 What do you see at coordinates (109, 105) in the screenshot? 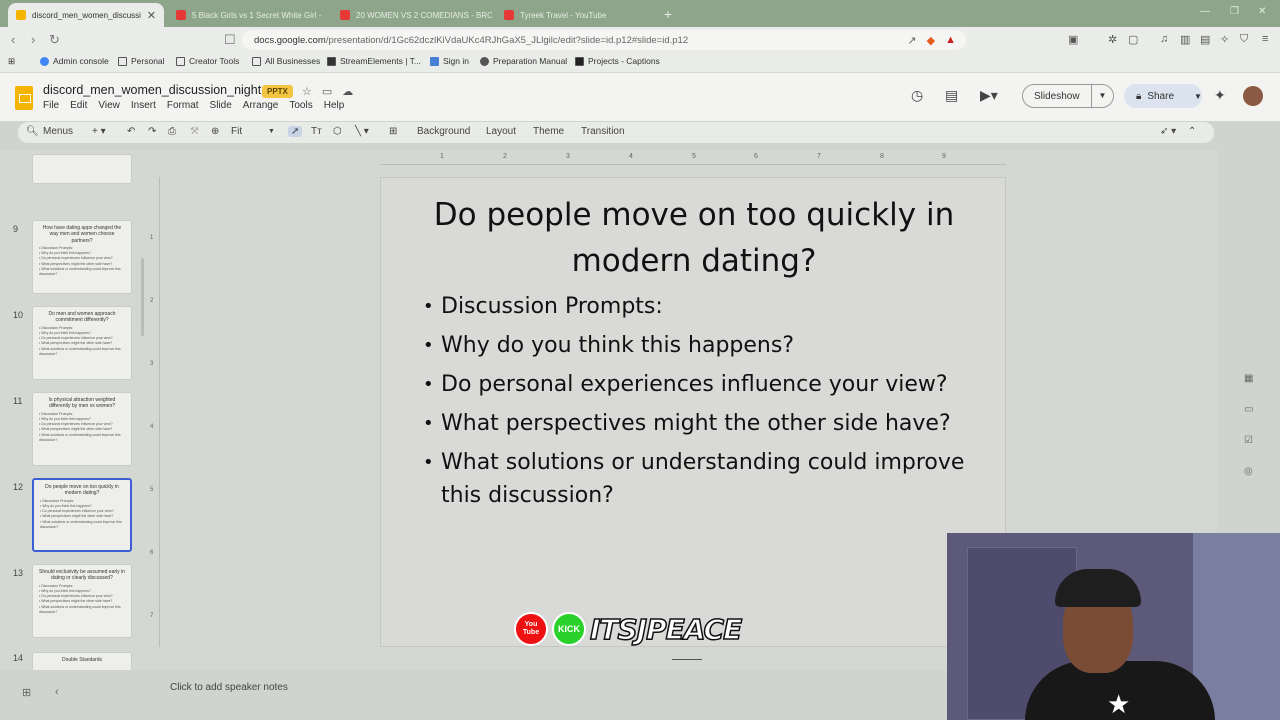
I see `menu-view: View` at bounding box center [109, 105].